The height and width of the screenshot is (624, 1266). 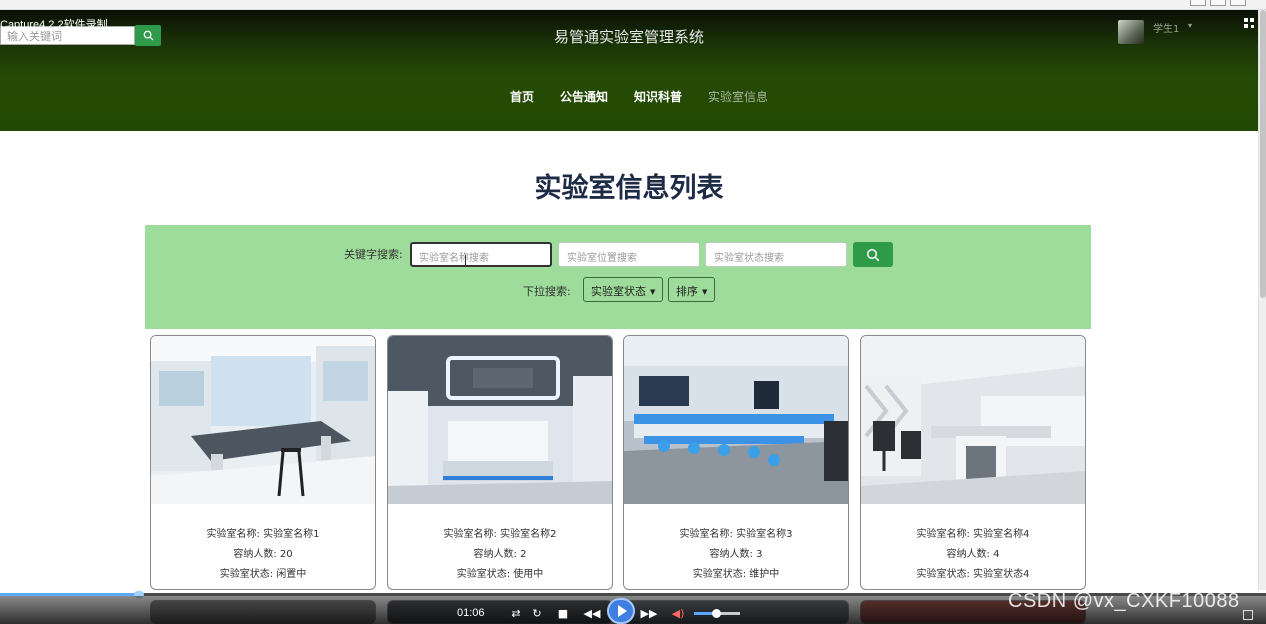 What do you see at coordinates (481, 254) in the screenshot?
I see `lab-name-search-input: 实验室名称搜索` at bounding box center [481, 254].